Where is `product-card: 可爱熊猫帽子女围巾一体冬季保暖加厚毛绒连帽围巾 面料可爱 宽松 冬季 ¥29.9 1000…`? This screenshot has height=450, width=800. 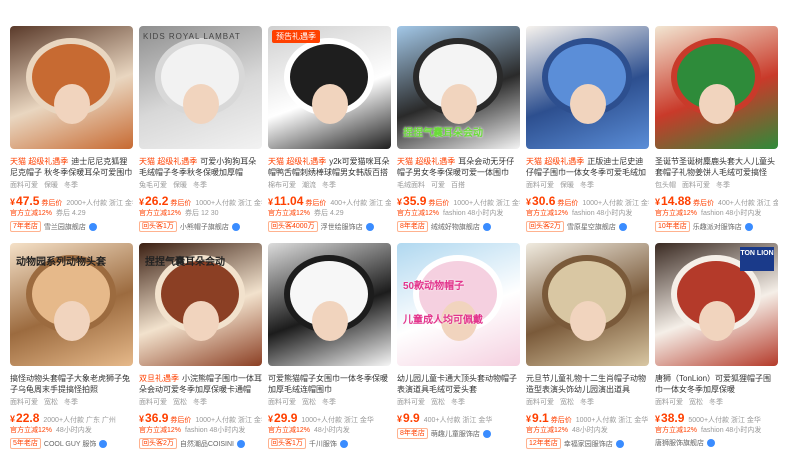 product-card: 可爱熊猫帽子女围巾一体冬季保暖加厚毛绒连帽围巾 面料可爱 宽松 冬季 ¥29.9 1000… is located at coordinates (329, 346).